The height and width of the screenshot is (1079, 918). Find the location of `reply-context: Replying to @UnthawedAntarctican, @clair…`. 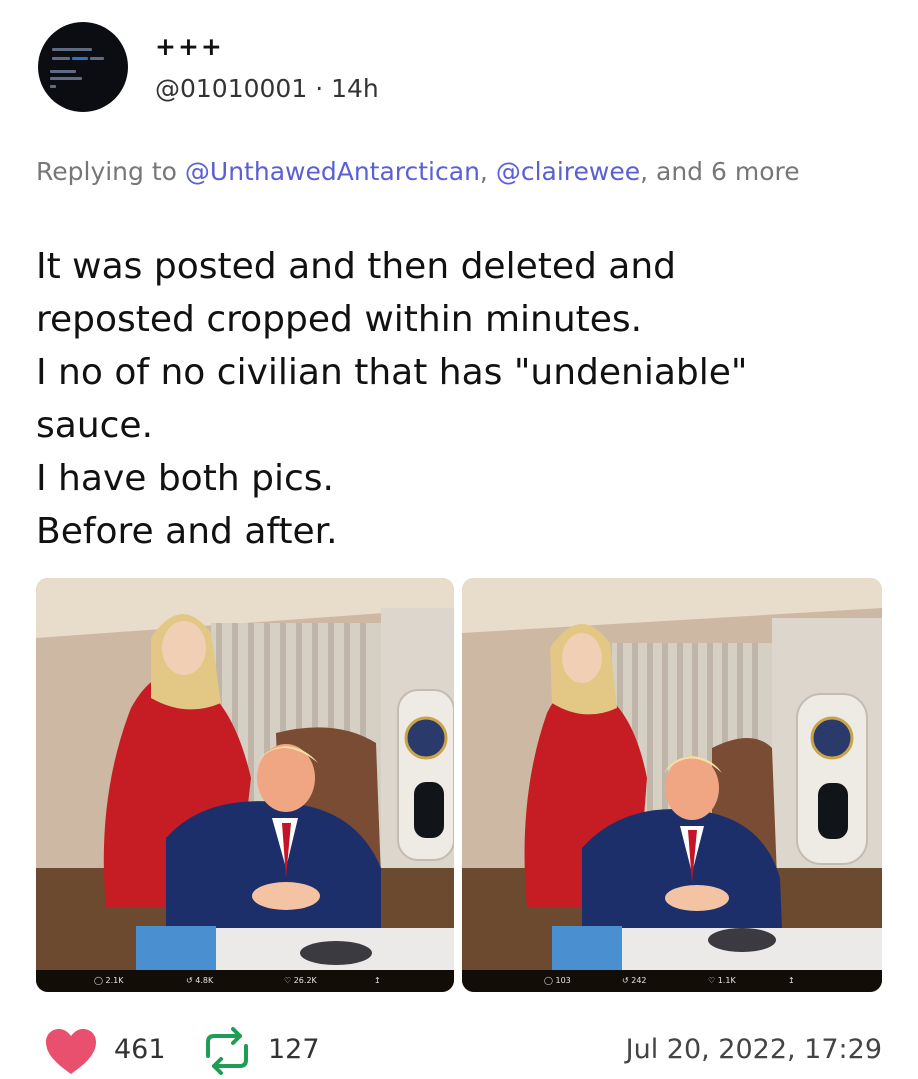

reply-context: Replying to @UnthawedAntarctican, @clair… is located at coordinates (456, 172).